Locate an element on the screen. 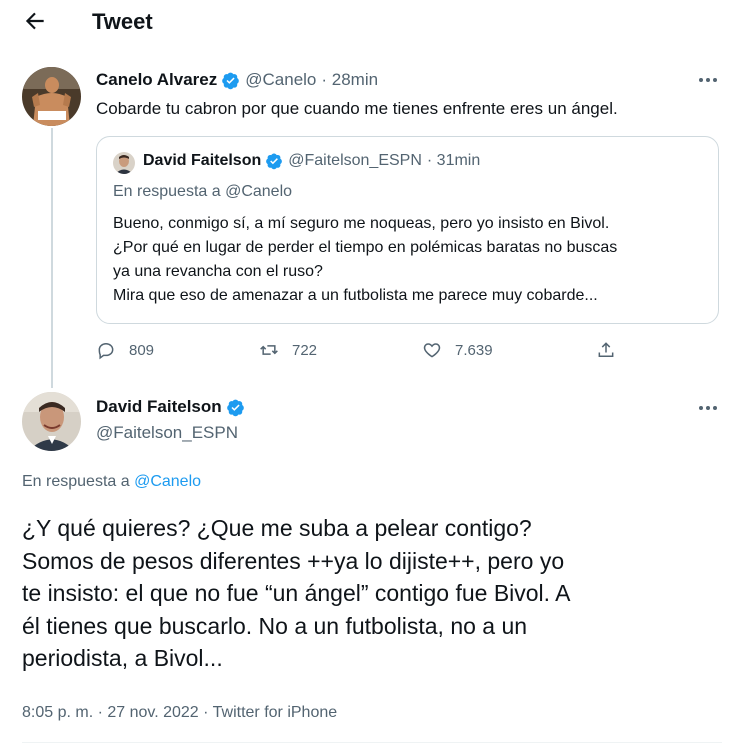  main-tweet-author-row: David Faitelson is located at coordinates (173, 407).